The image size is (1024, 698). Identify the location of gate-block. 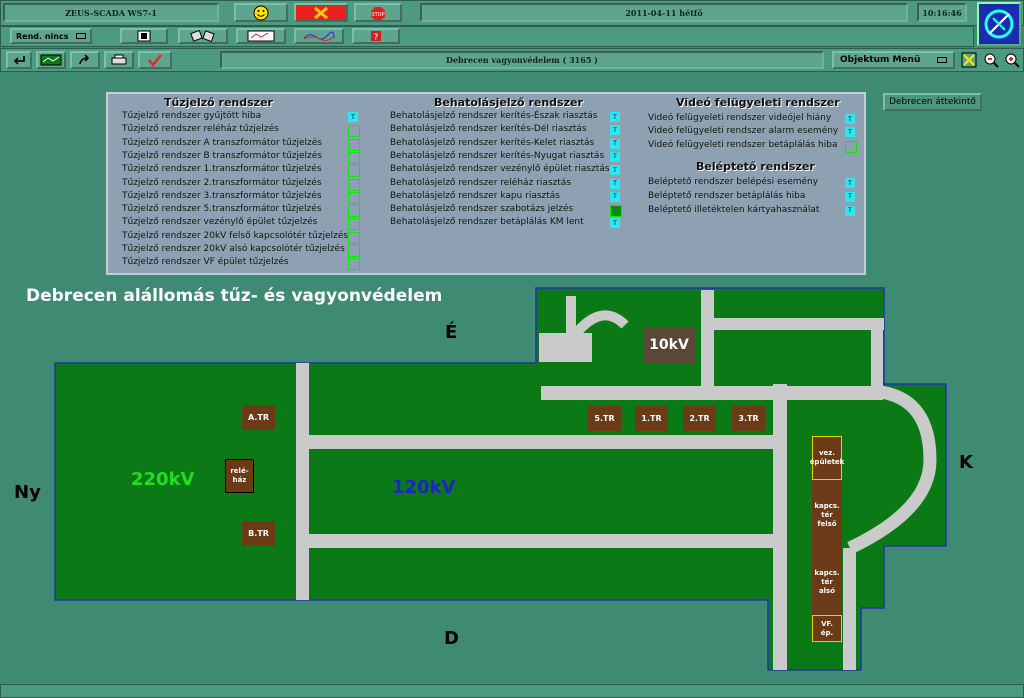
(565, 347).